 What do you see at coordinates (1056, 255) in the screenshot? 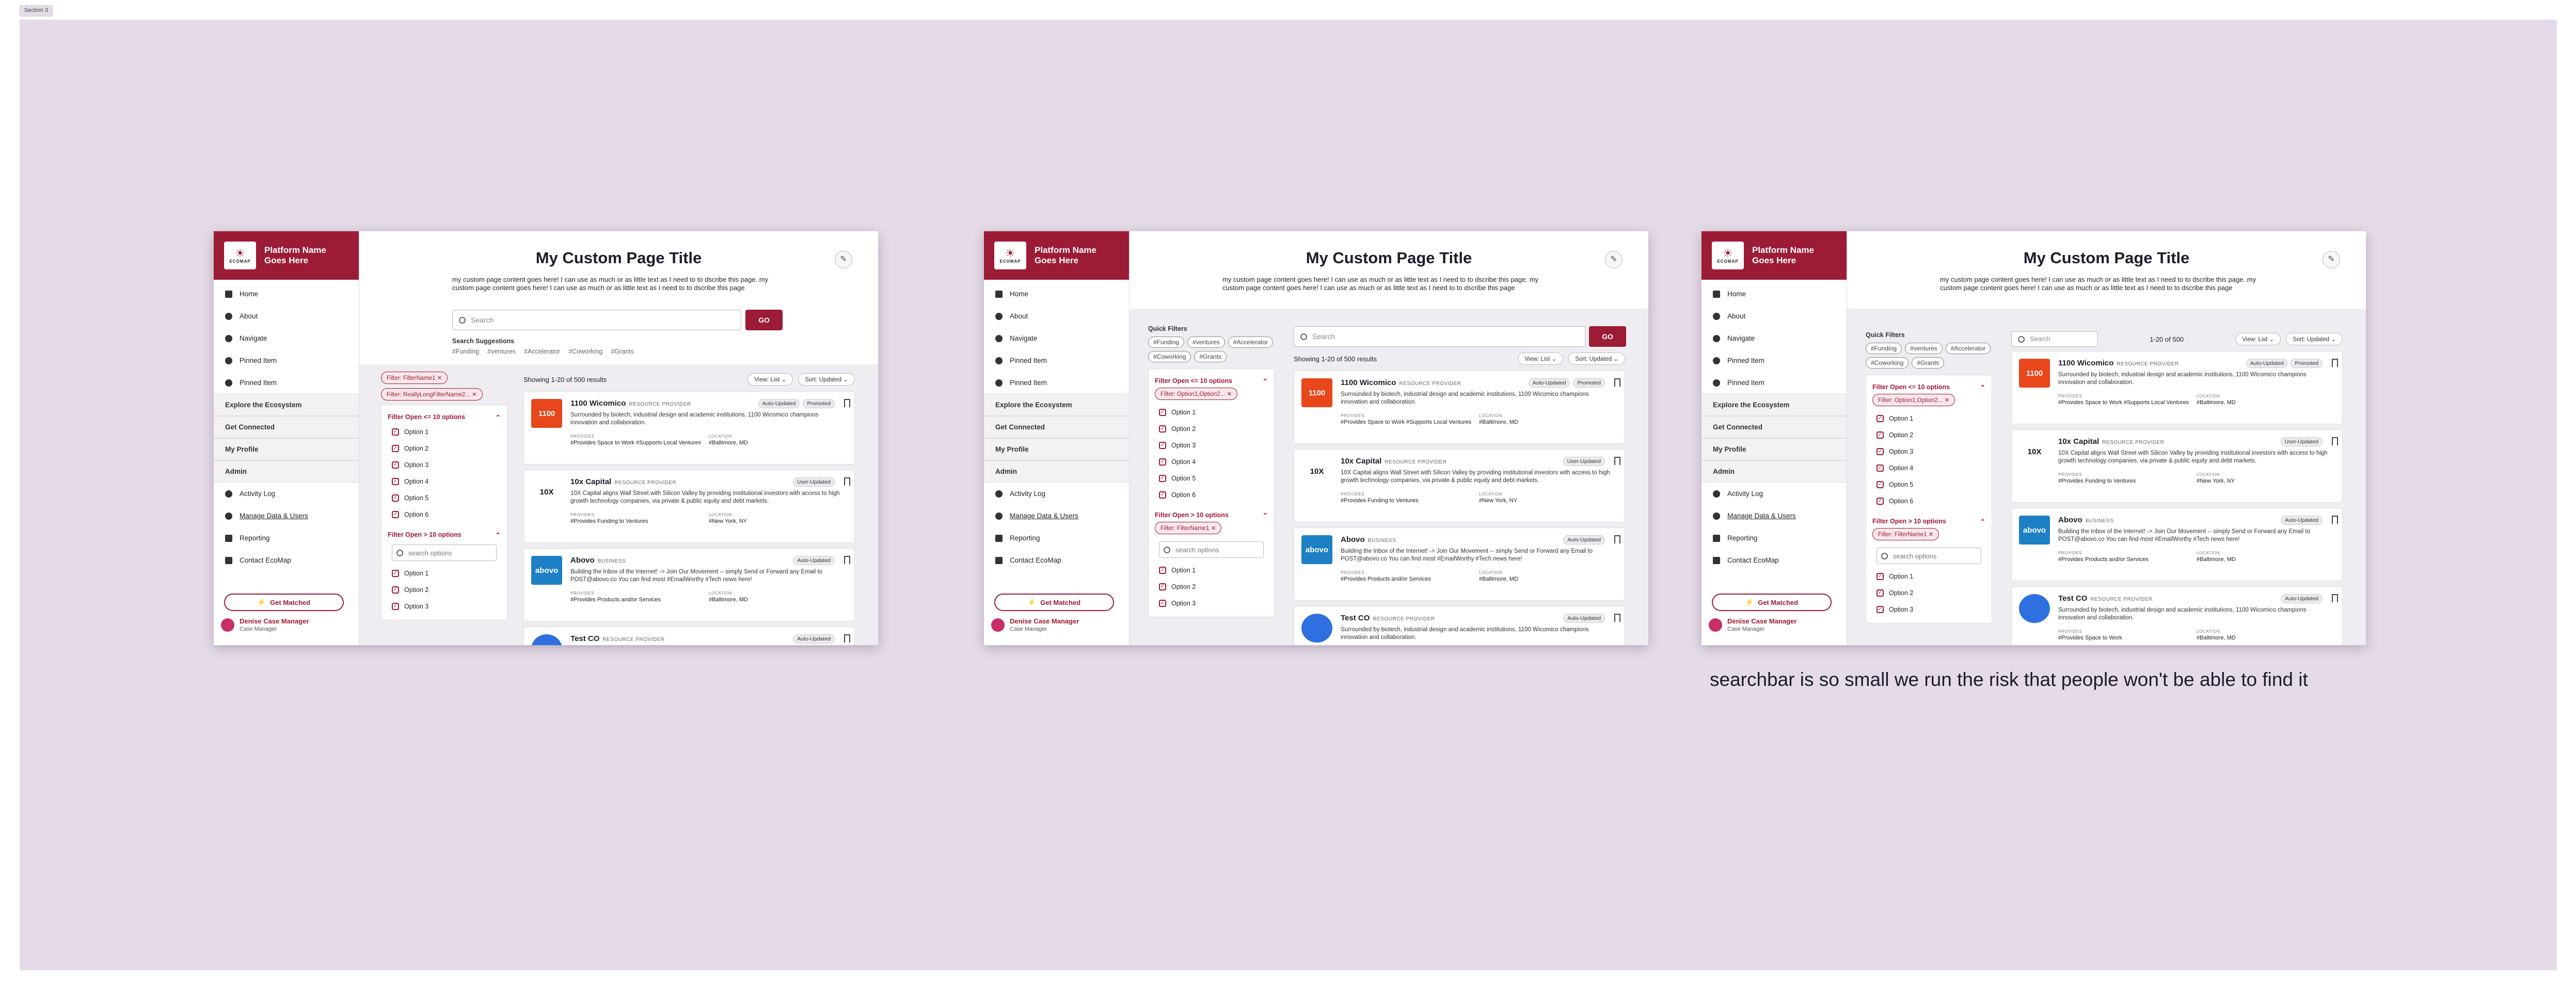
I see `brand-header: ☀ ECOMAP Platform Name Goes Here` at bounding box center [1056, 255].